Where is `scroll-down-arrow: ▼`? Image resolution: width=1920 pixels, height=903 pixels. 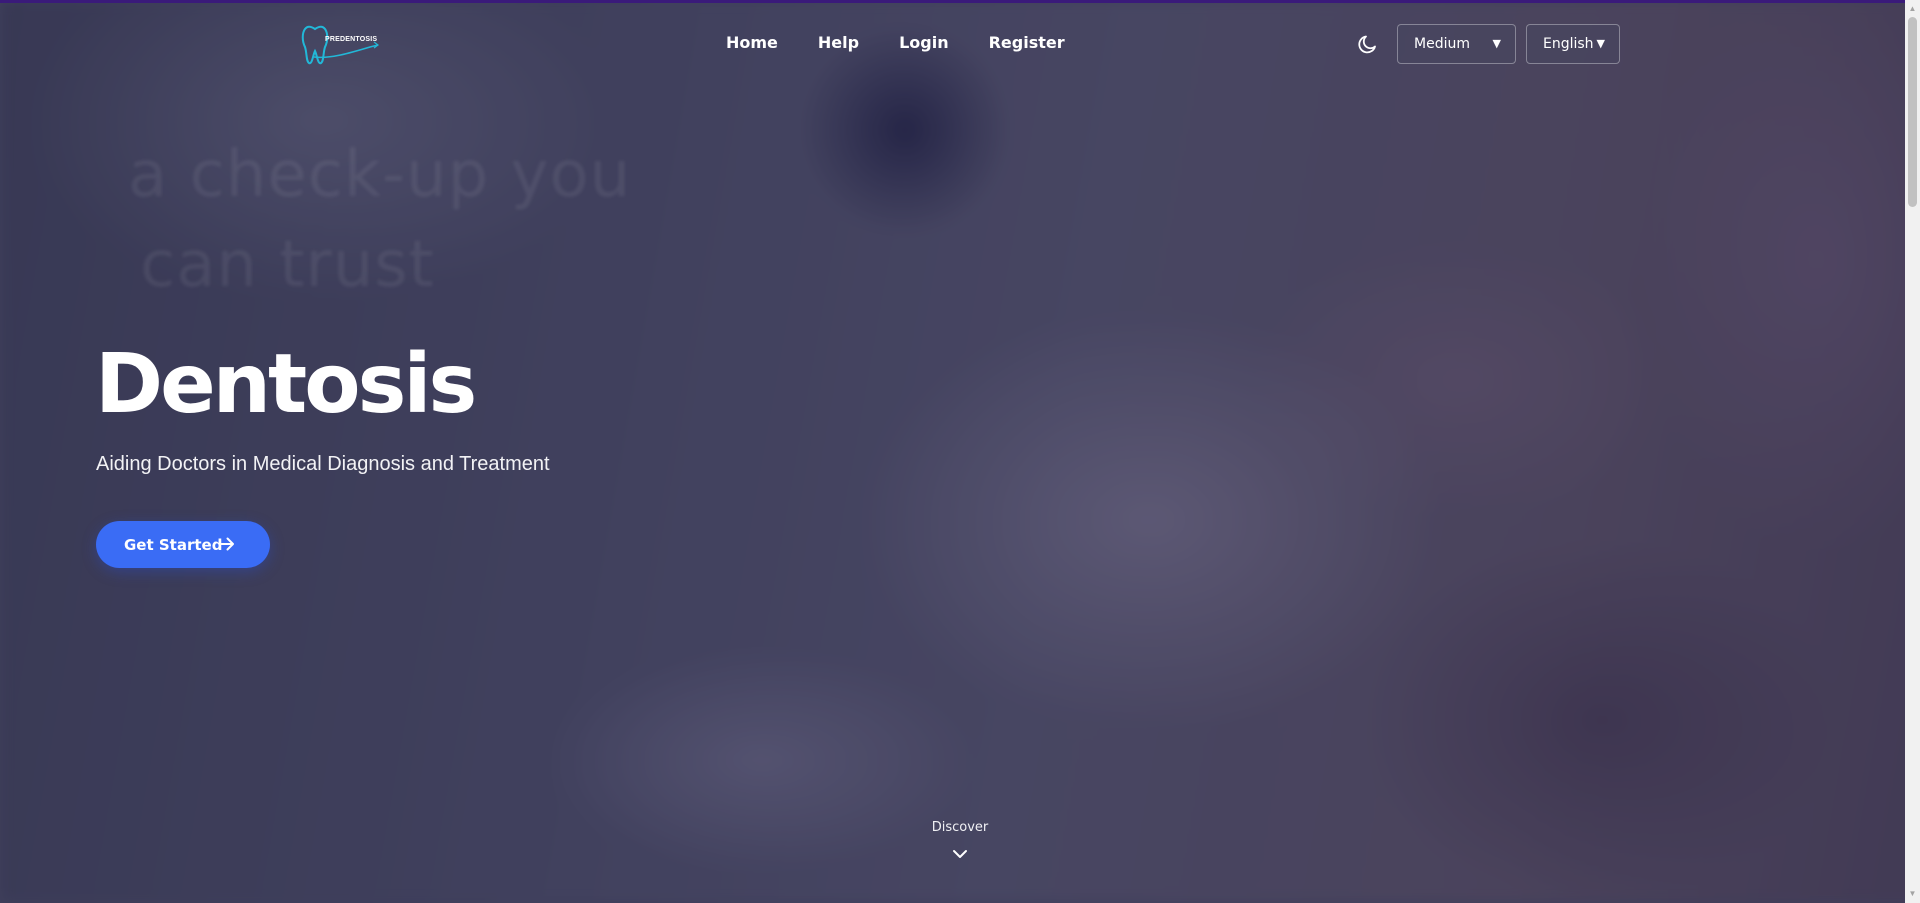 scroll-down-arrow: ▼ is located at coordinates (1912, 894).